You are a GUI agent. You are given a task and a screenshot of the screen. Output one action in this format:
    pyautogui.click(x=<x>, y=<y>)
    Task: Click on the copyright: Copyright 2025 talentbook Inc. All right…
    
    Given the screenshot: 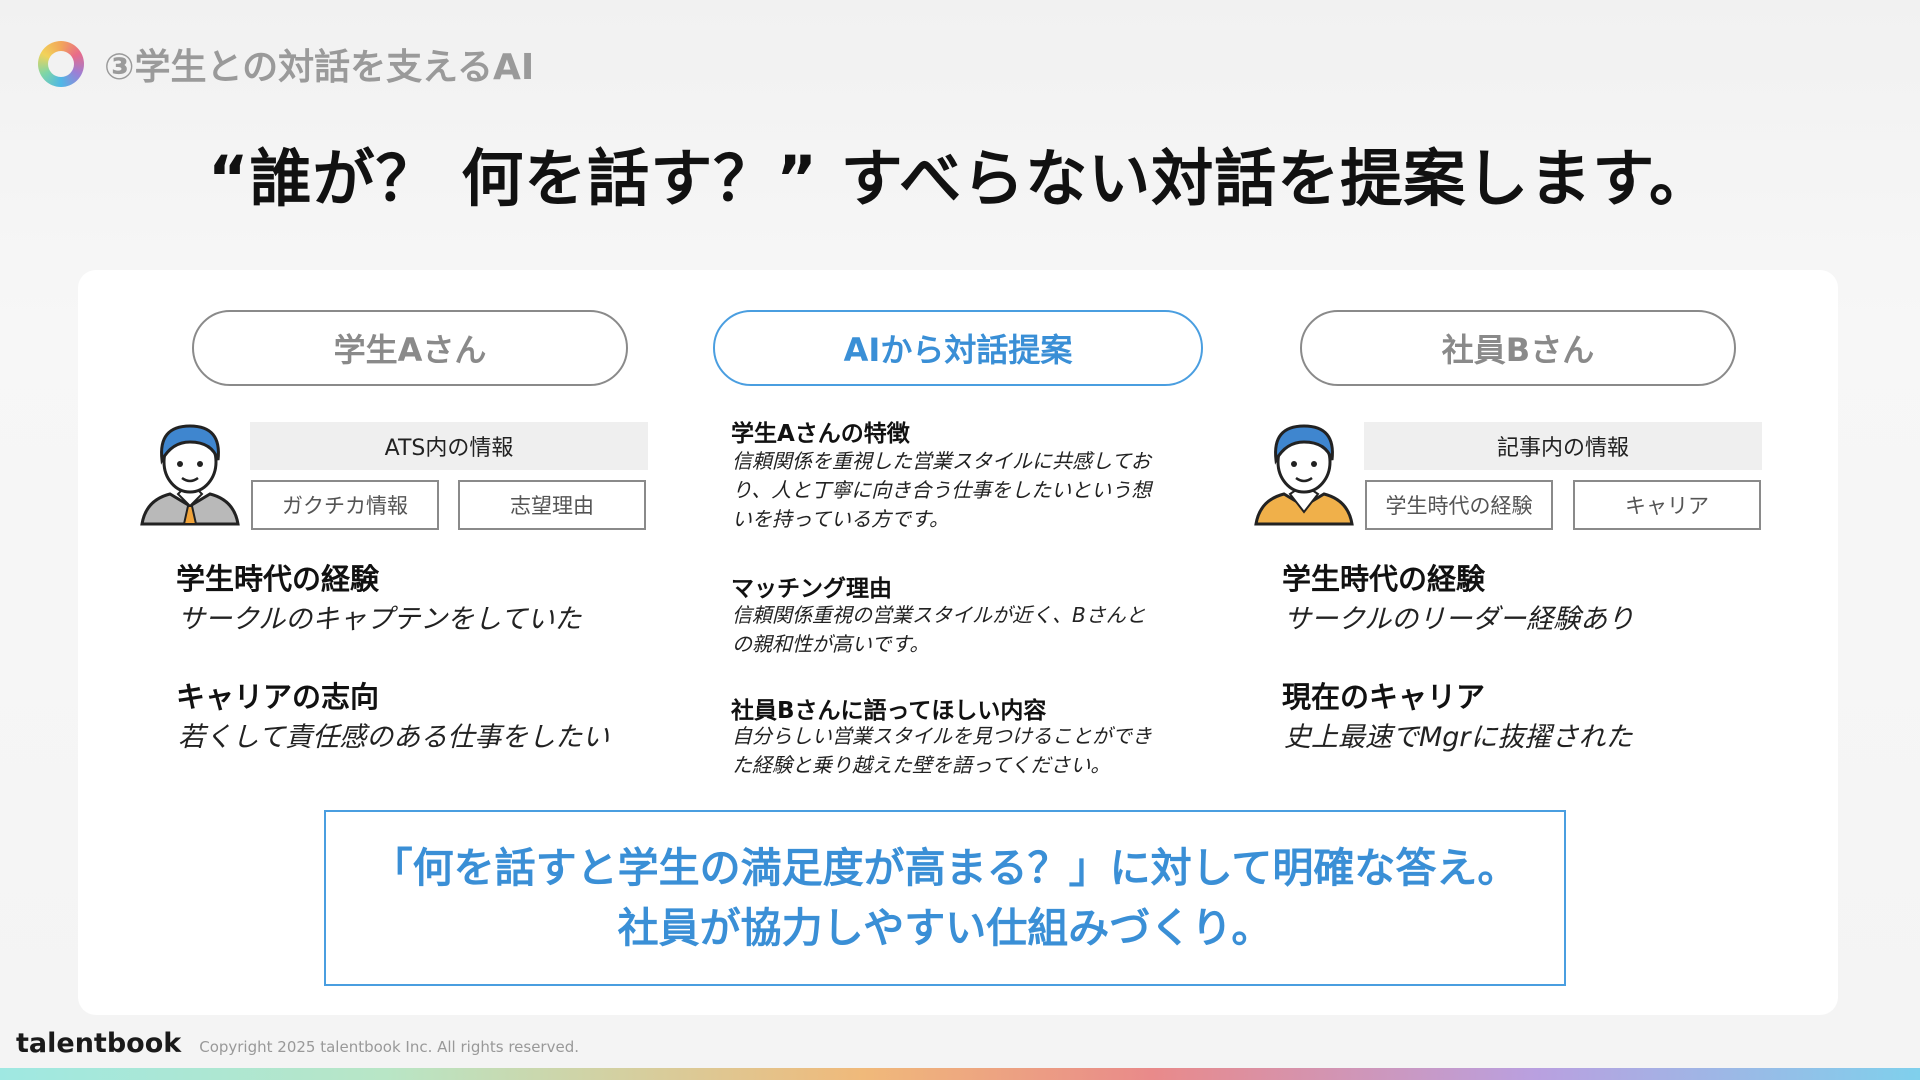 What is the action you would take?
    pyautogui.click(x=389, y=1047)
    